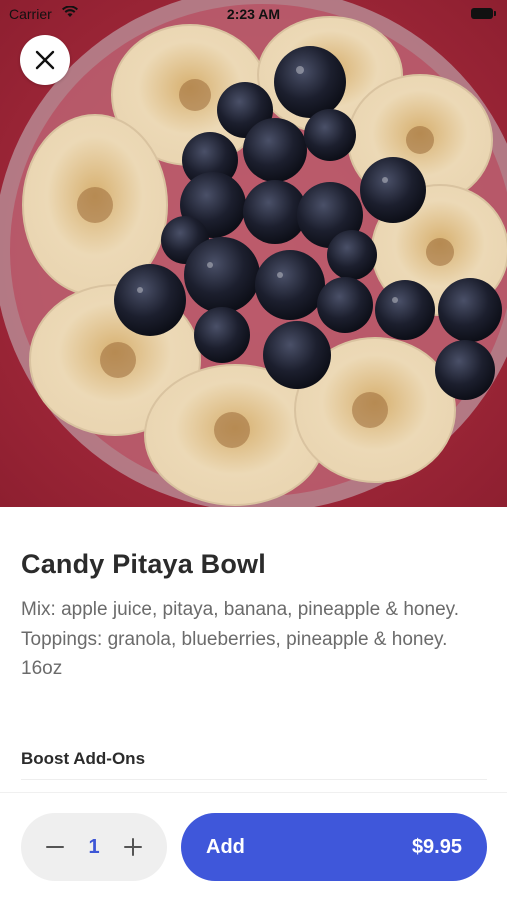 This screenshot has width=507, height=900. I want to click on status-bar: Carrier 2:23 AM, so click(253, 14).